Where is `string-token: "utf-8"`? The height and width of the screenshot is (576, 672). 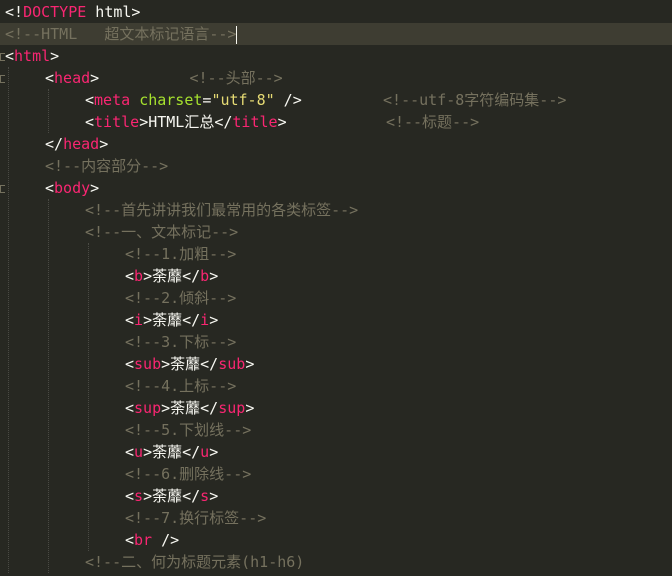 string-token: "utf-8" is located at coordinates (243, 100).